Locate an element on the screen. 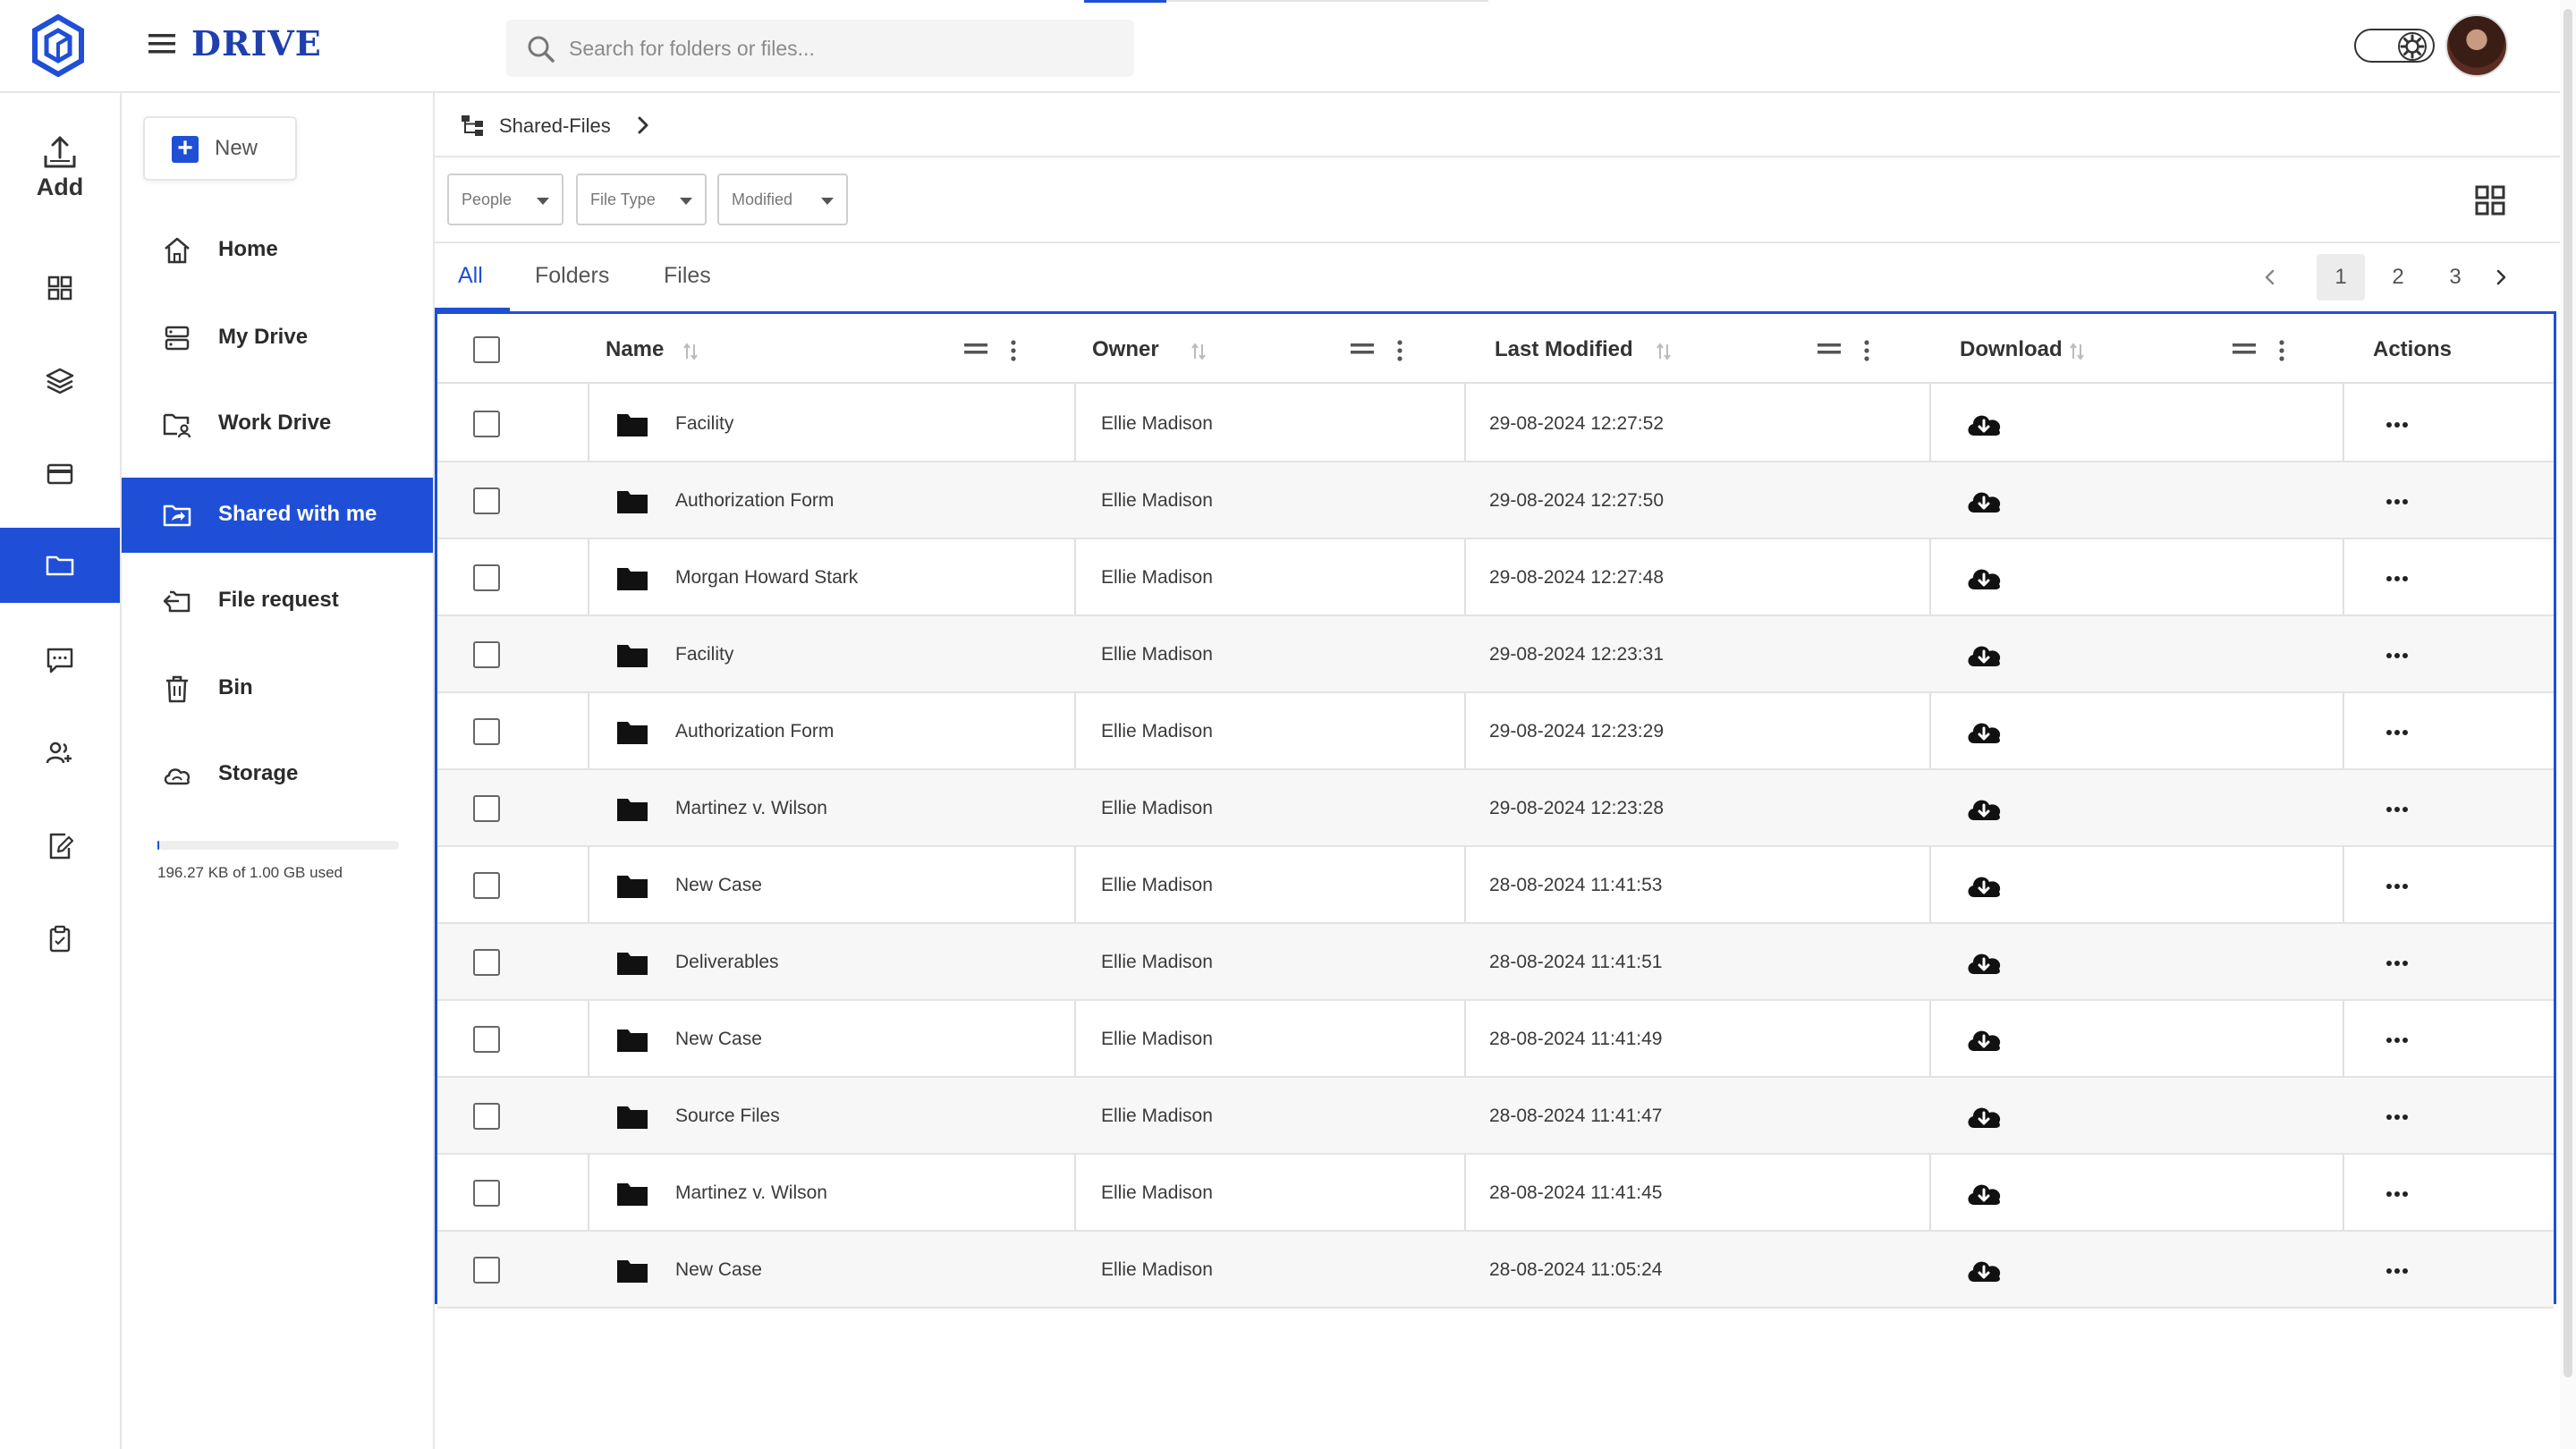 Image resolution: width=2576 pixels, height=1449 pixels. rail-users is located at coordinates (60, 753).